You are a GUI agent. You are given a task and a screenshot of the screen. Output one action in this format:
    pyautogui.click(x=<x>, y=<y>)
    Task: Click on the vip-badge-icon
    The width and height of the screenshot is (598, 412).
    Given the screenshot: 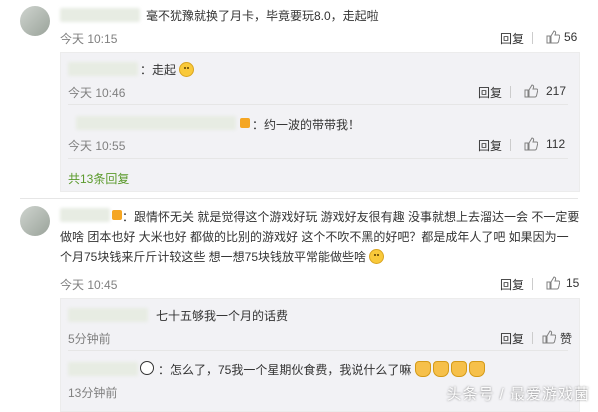 What is the action you would take?
    pyautogui.click(x=245, y=123)
    